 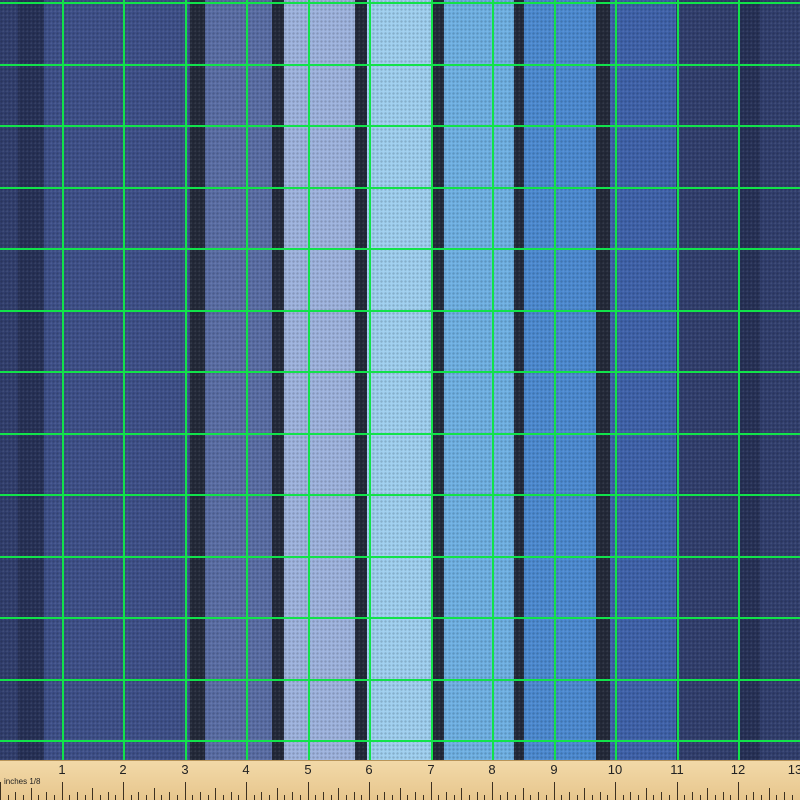 I want to click on color-band-navy, so click(x=738, y=380).